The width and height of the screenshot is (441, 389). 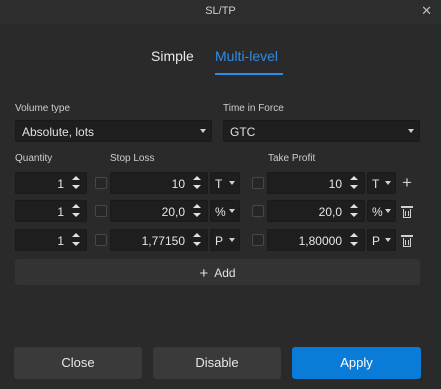 What do you see at coordinates (178, 184) in the screenshot?
I see `stop-loss-value: 10` at bounding box center [178, 184].